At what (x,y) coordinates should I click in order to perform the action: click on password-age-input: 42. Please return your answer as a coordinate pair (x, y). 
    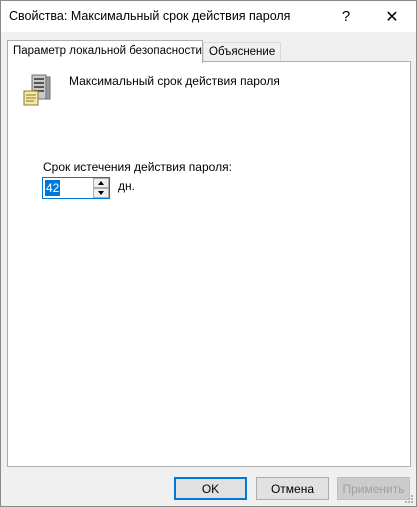
    Looking at the image, I should click on (53, 188).